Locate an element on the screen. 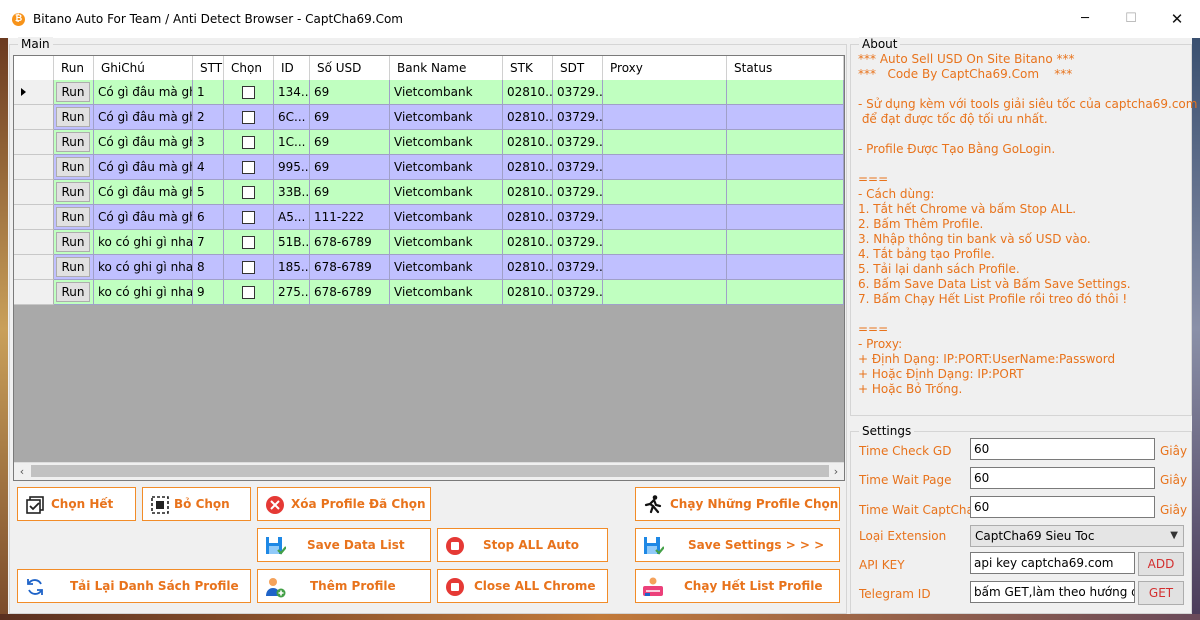 The height and width of the screenshot is (620, 1200). column-header: GhiChú is located at coordinates (143, 68).